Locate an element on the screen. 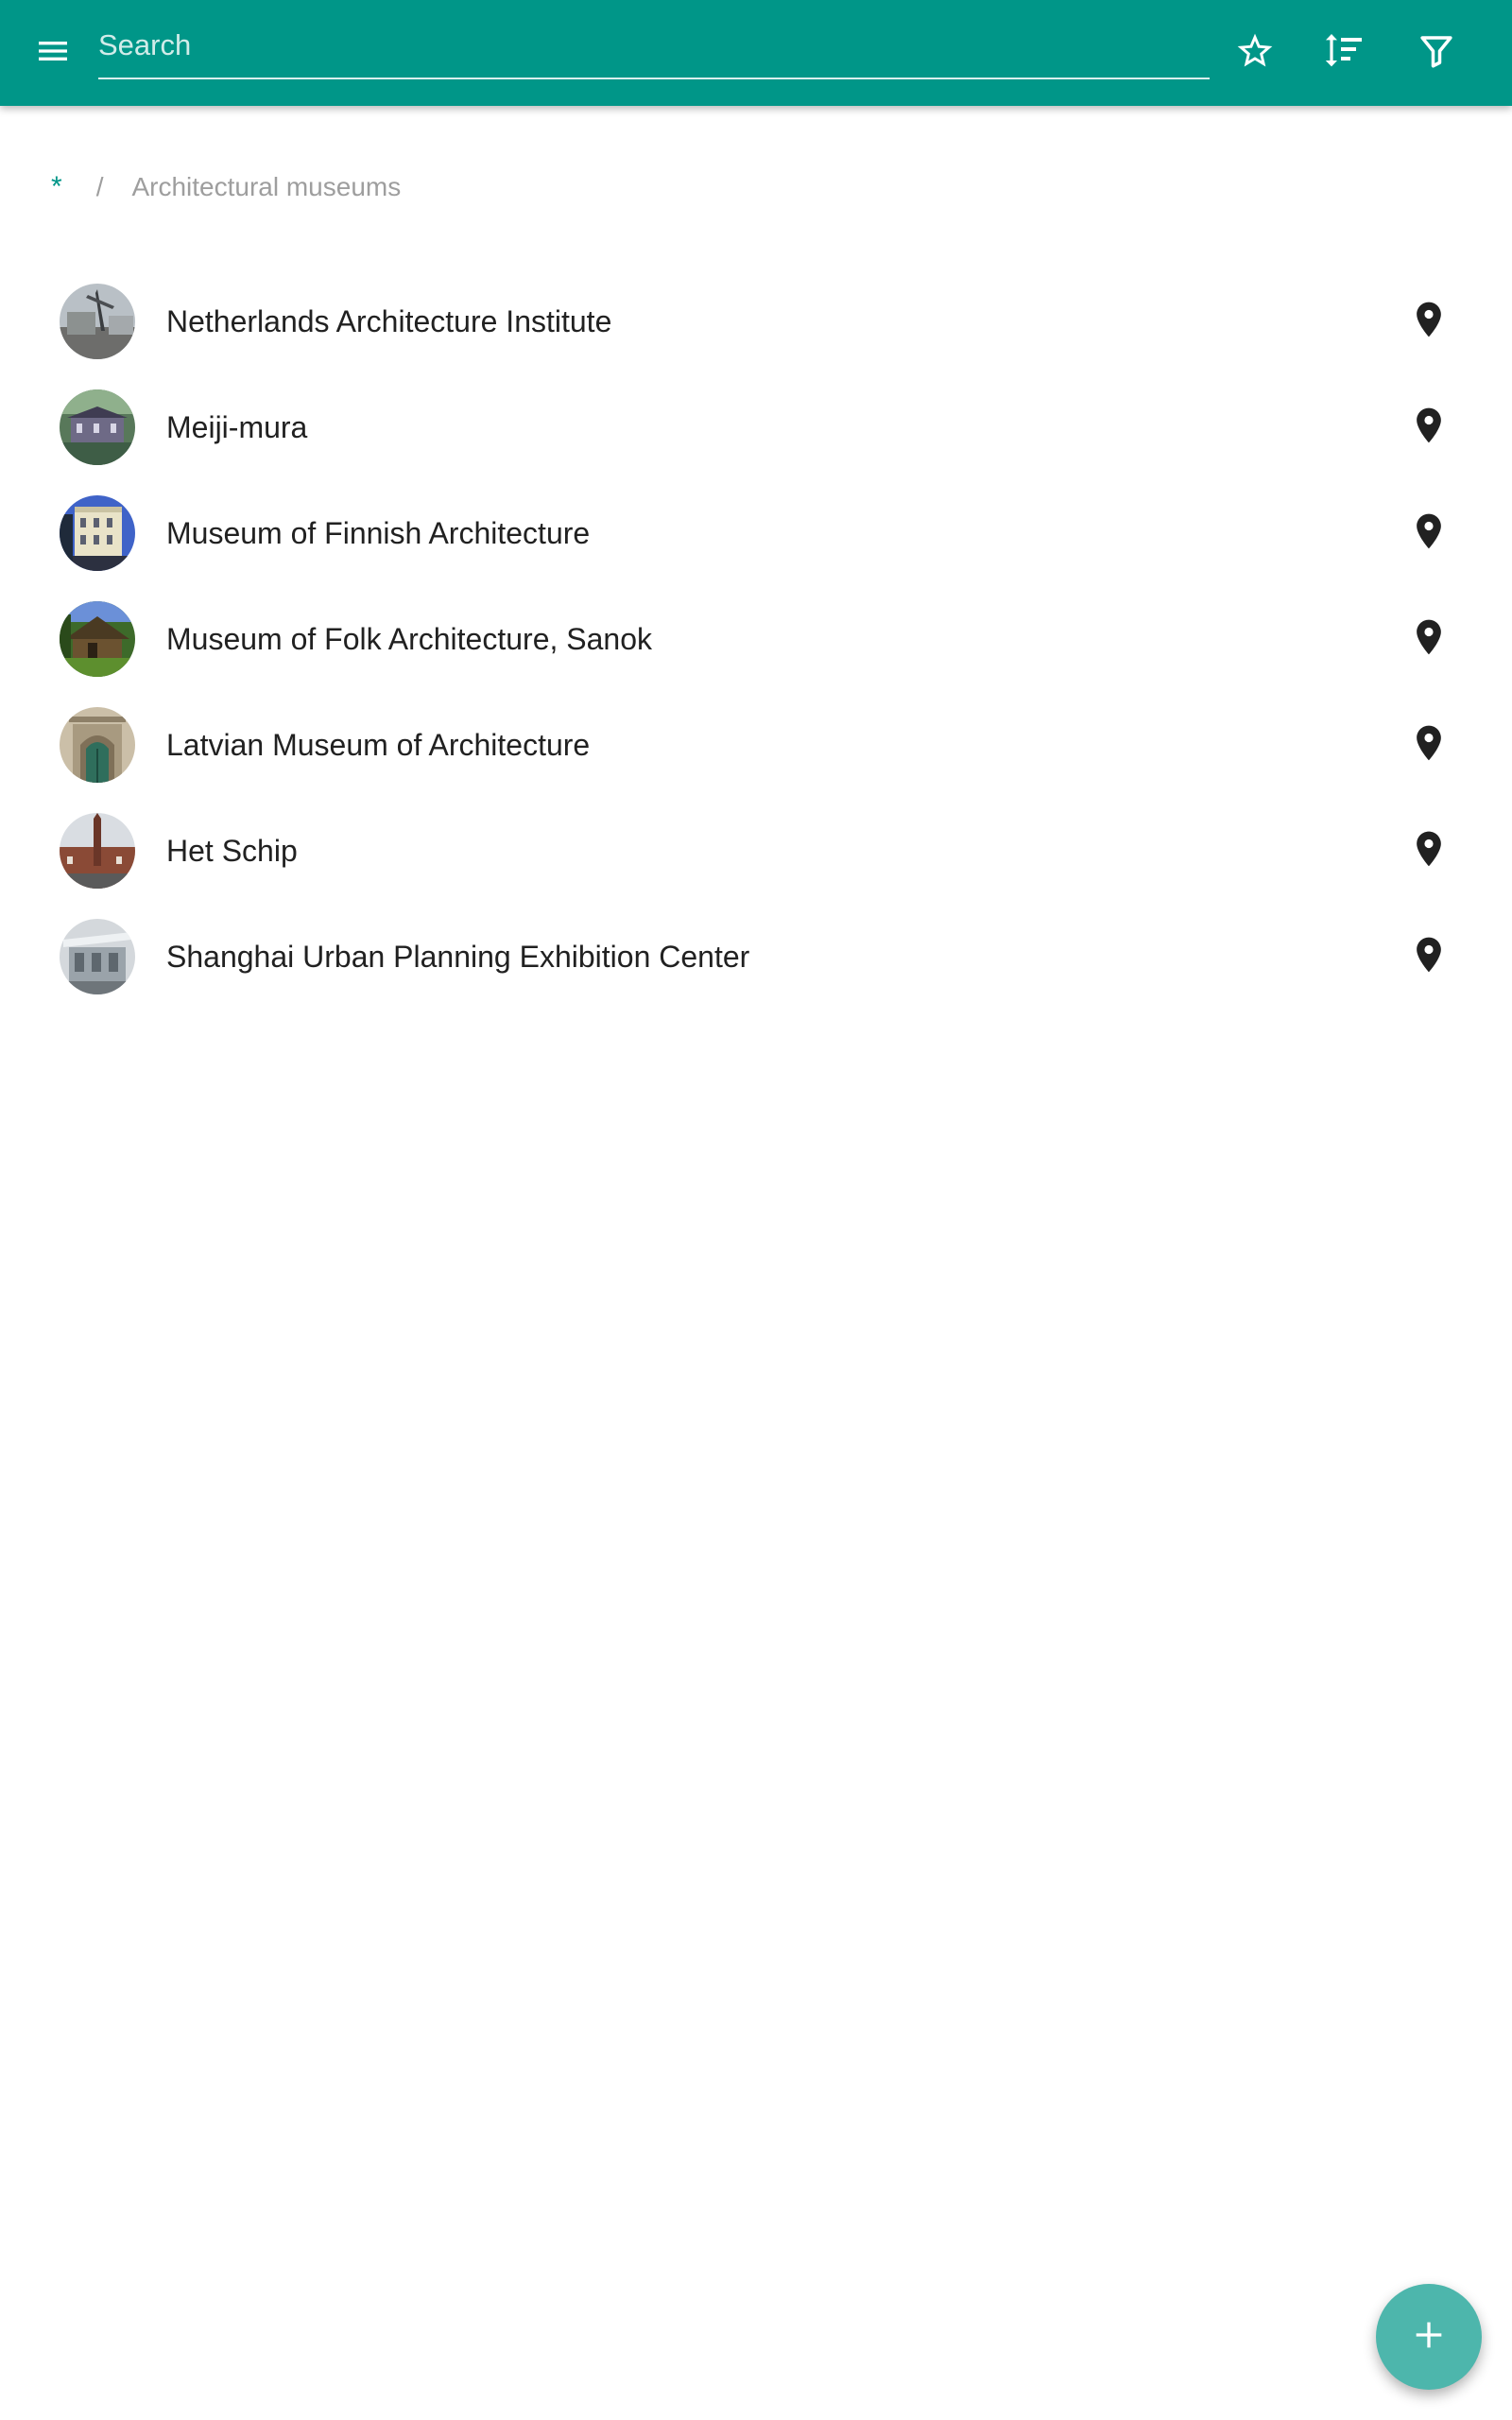 Image resolution: width=1512 pixels, height=2420 pixels. plus-icon is located at coordinates (1429, 2338).